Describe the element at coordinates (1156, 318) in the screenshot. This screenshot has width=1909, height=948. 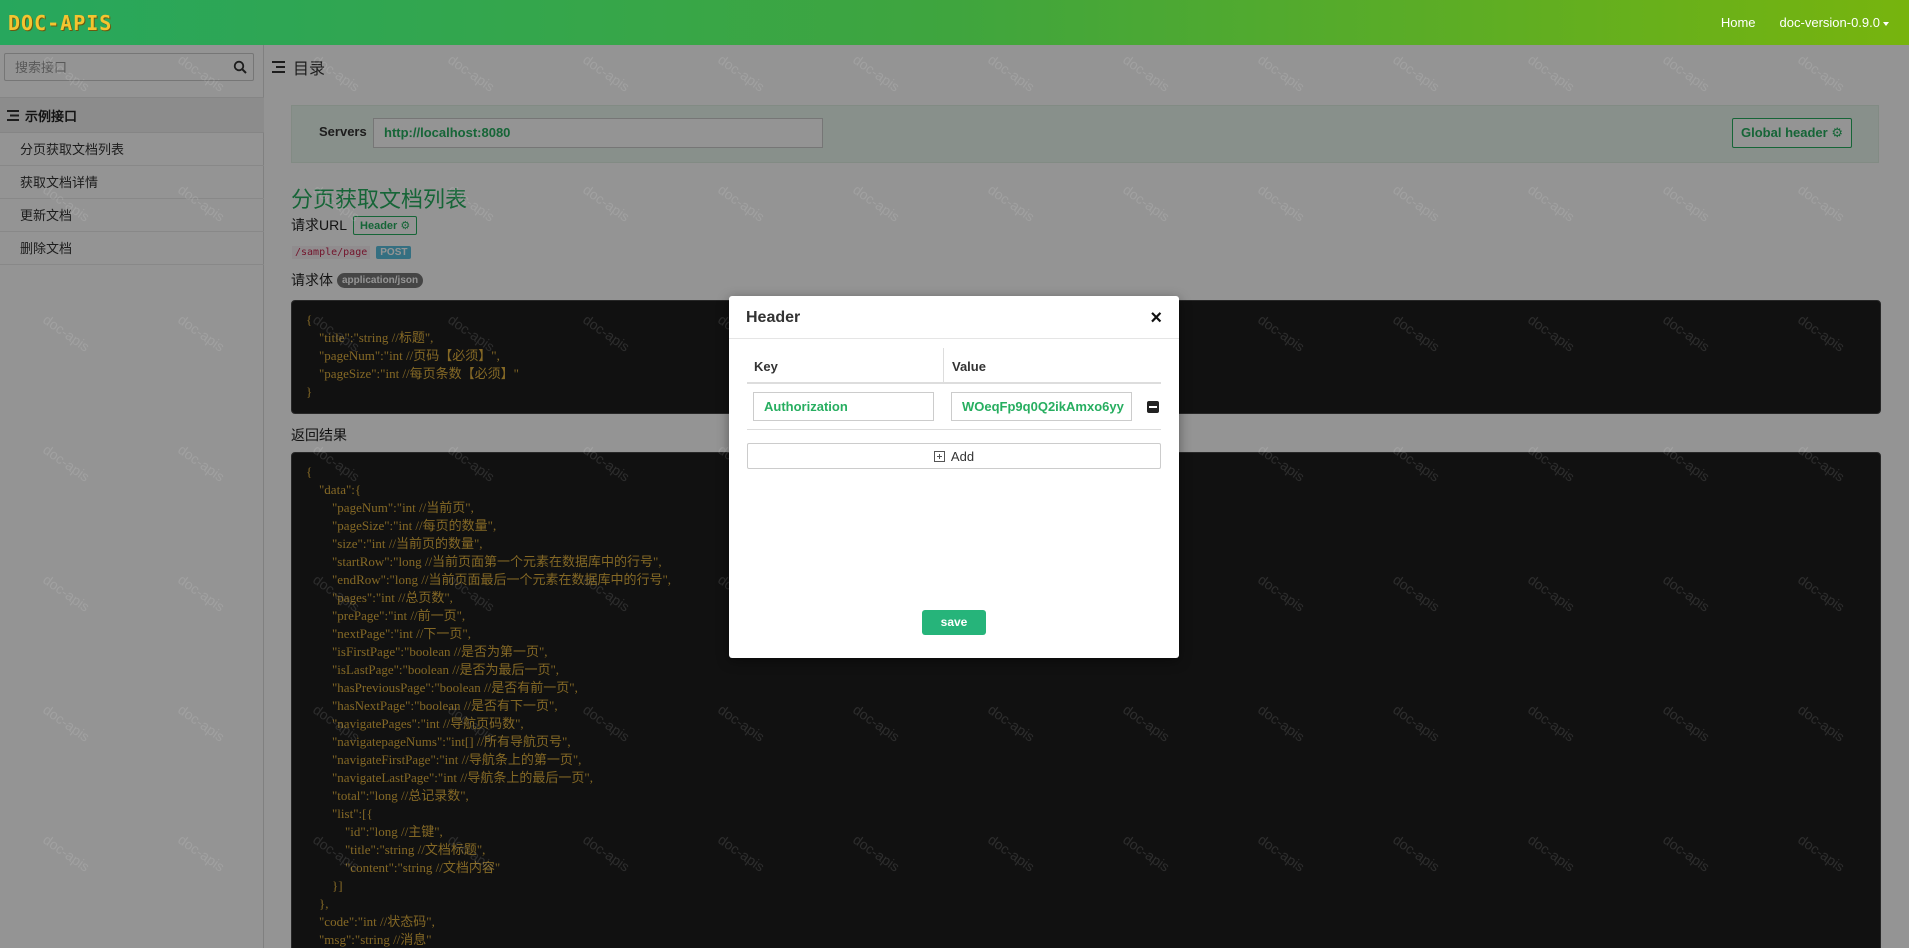
I see `close-icon: ×` at that location.